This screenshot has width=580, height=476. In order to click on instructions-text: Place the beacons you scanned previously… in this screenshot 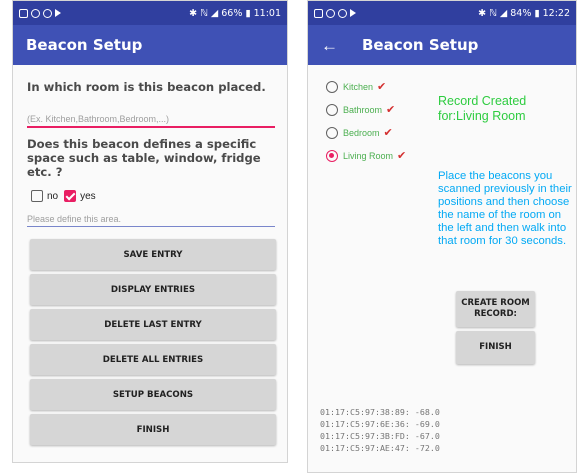, I will do `click(505, 208)`.